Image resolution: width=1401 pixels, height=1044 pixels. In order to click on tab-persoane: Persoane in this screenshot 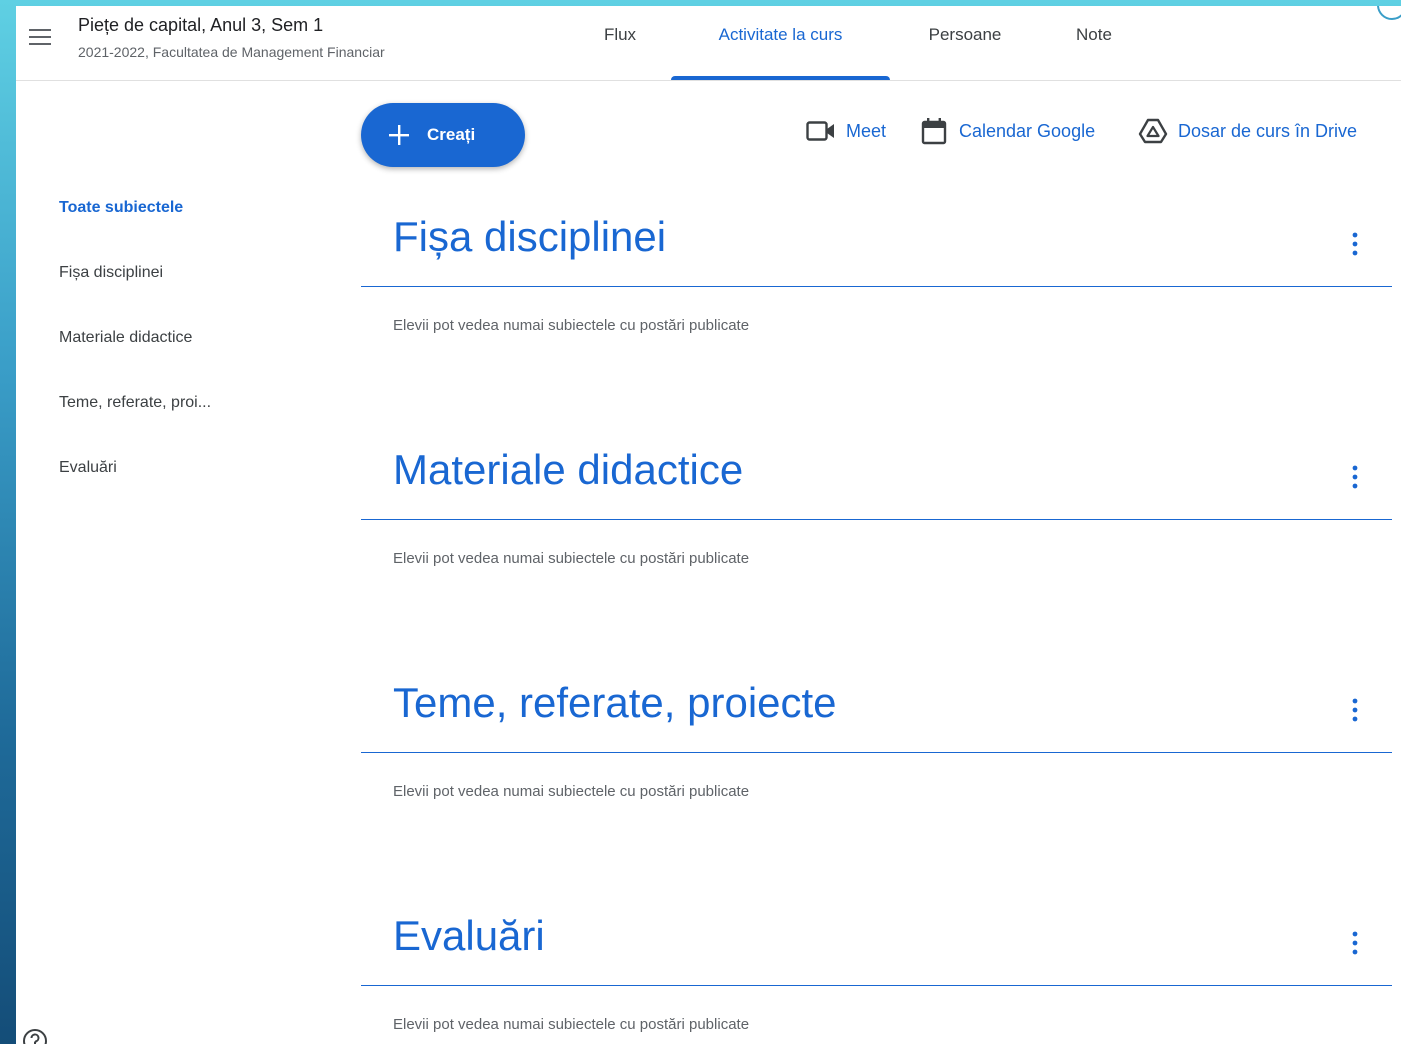, I will do `click(965, 43)`.